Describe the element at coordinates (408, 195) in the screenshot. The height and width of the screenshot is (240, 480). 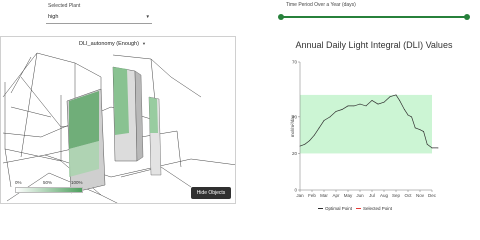
I see `x-tick-label-oct: Oct` at that location.